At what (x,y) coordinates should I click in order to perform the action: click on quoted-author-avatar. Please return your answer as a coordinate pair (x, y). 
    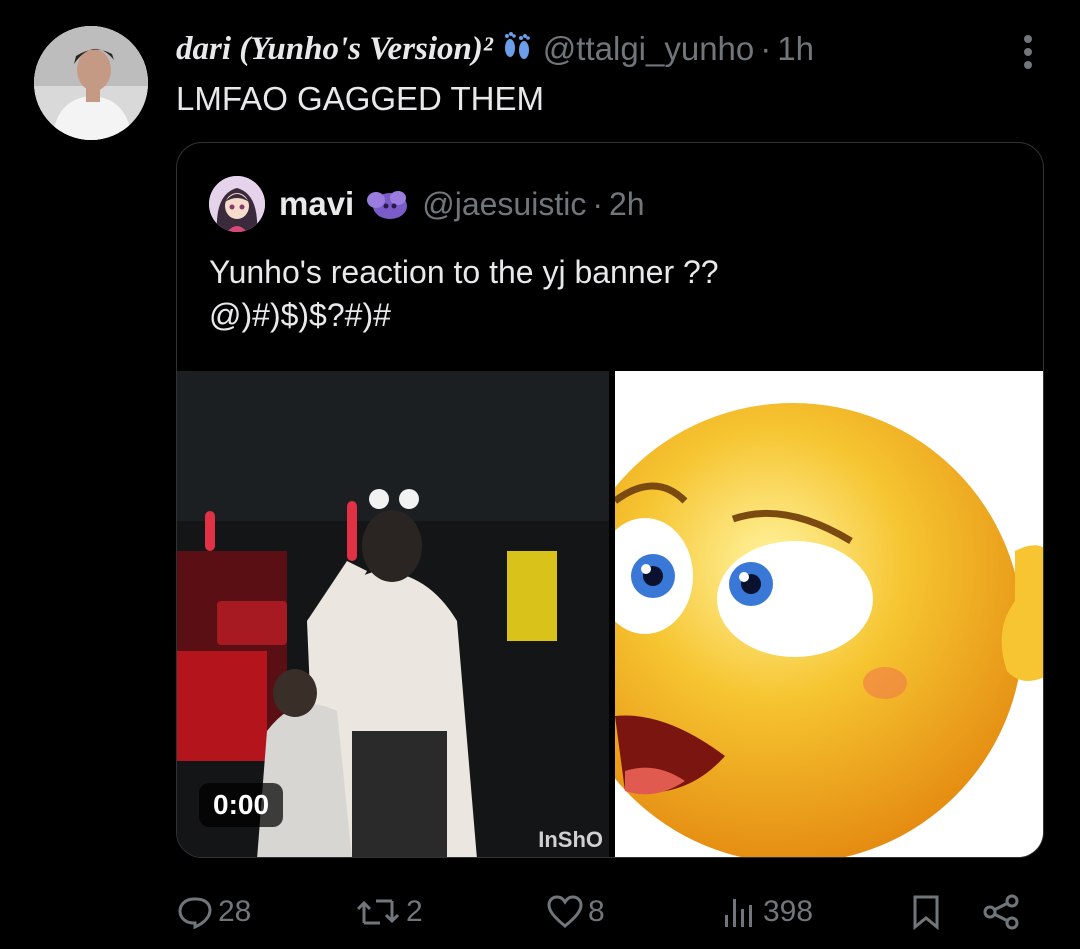
    Looking at the image, I should click on (237, 204).